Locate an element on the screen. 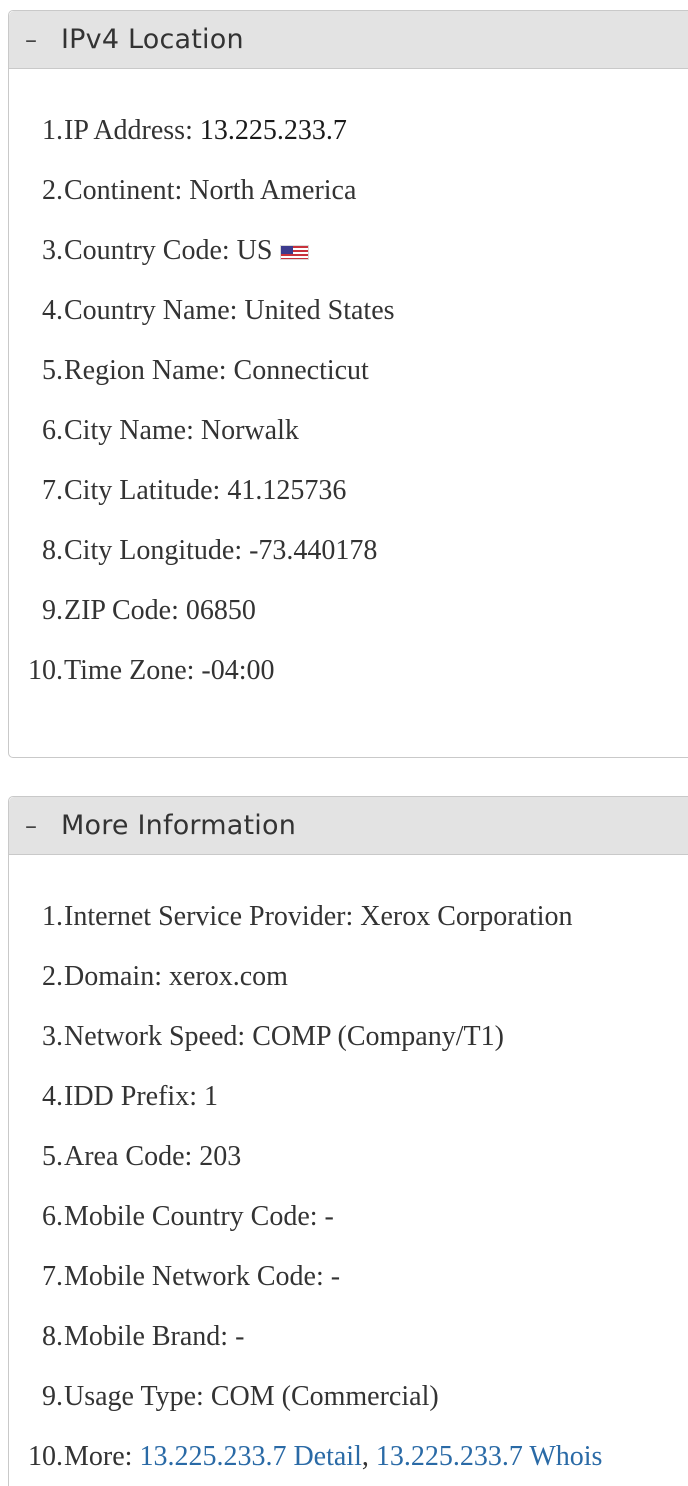 The height and width of the screenshot is (1486, 688). more-information-header: – More Information is located at coordinates (348, 826).